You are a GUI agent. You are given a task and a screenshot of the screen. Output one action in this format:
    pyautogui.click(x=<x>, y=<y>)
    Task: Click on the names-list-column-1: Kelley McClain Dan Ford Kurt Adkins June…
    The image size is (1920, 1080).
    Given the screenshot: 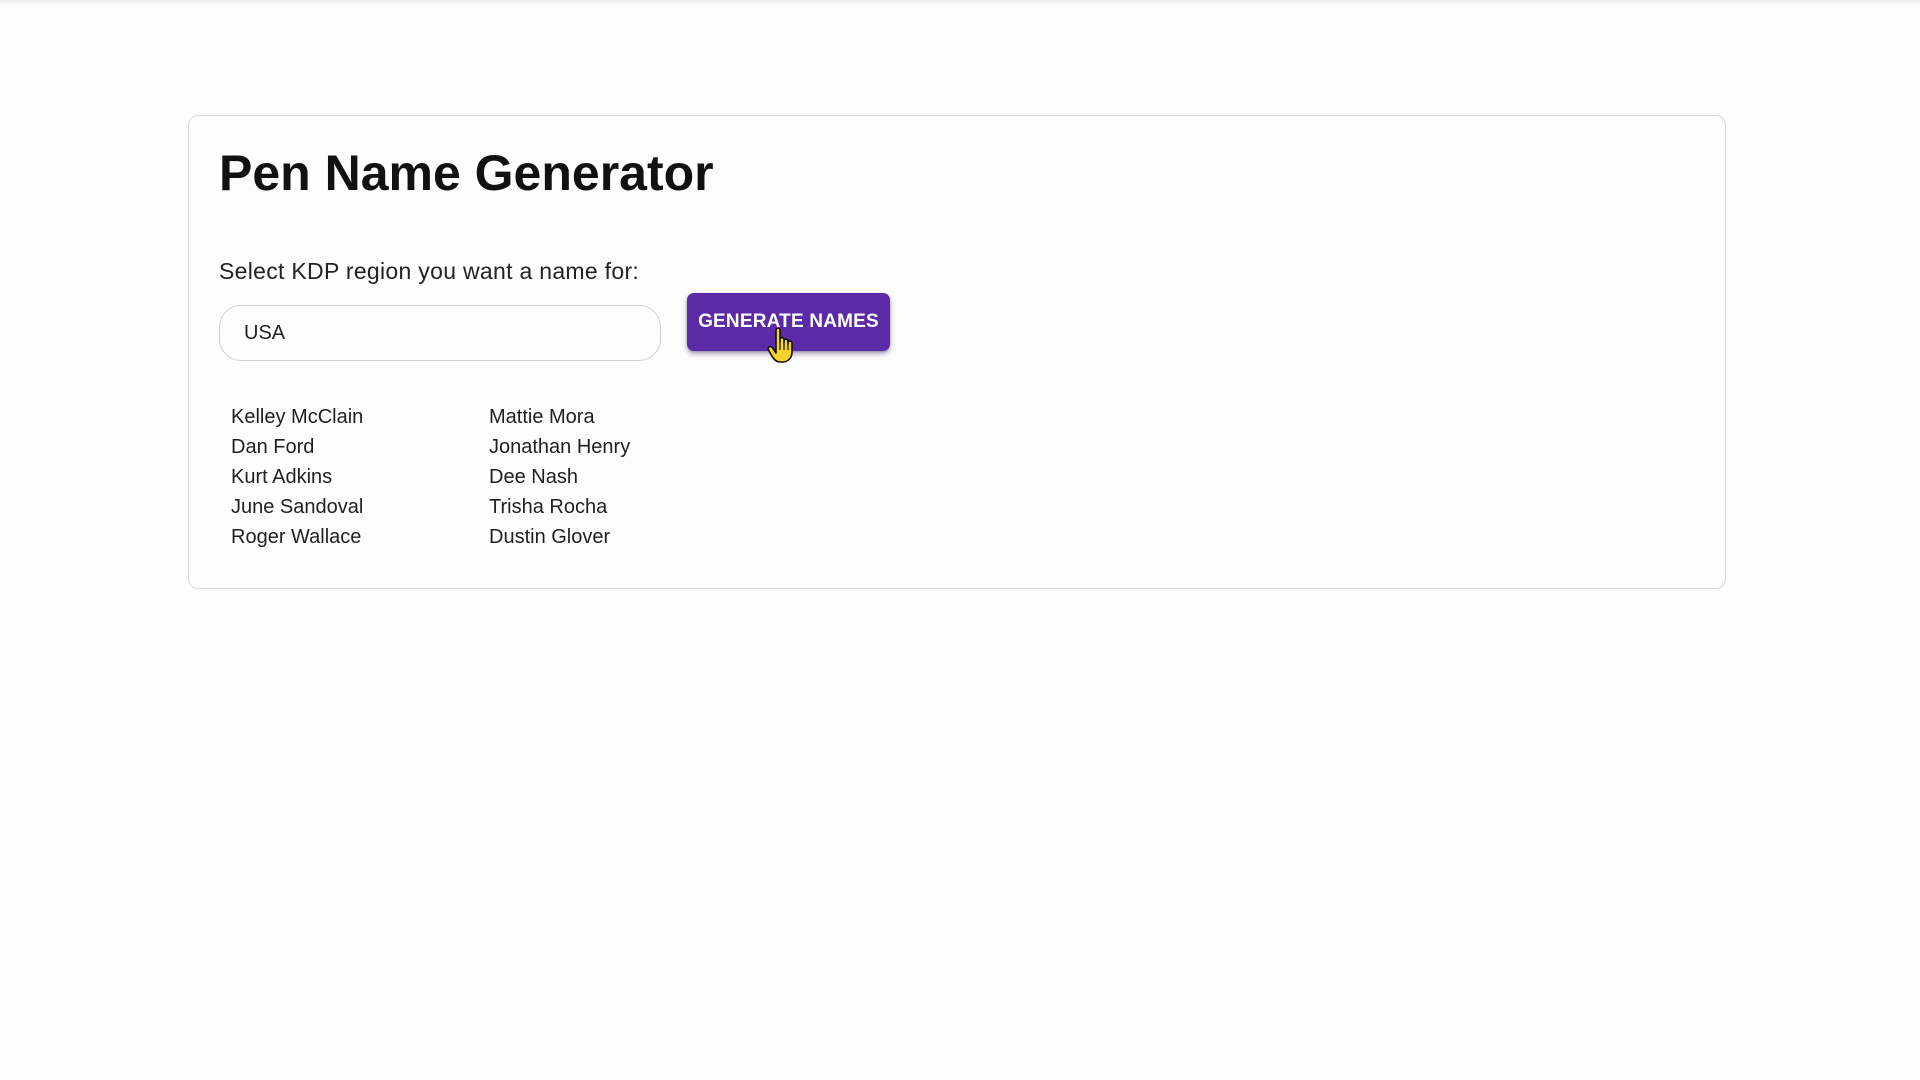 What is the action you would take?
    pyautogui.click(x=297, y=477)
    